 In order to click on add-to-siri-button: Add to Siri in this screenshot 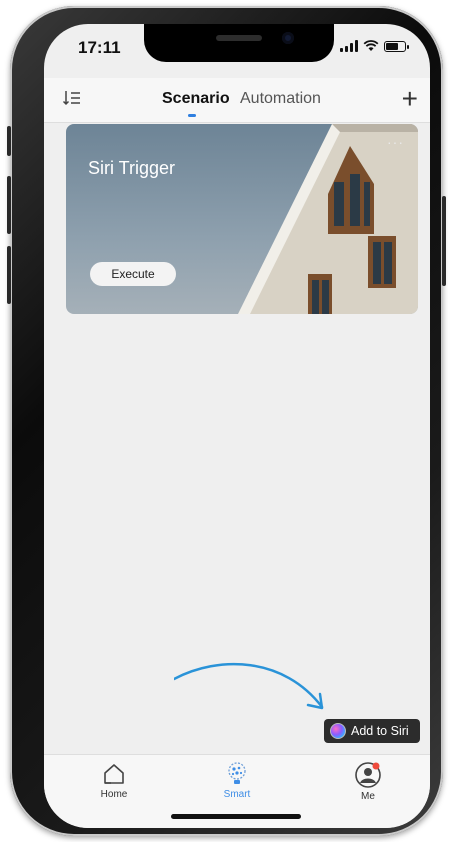, I will do `click(372, 731)`.